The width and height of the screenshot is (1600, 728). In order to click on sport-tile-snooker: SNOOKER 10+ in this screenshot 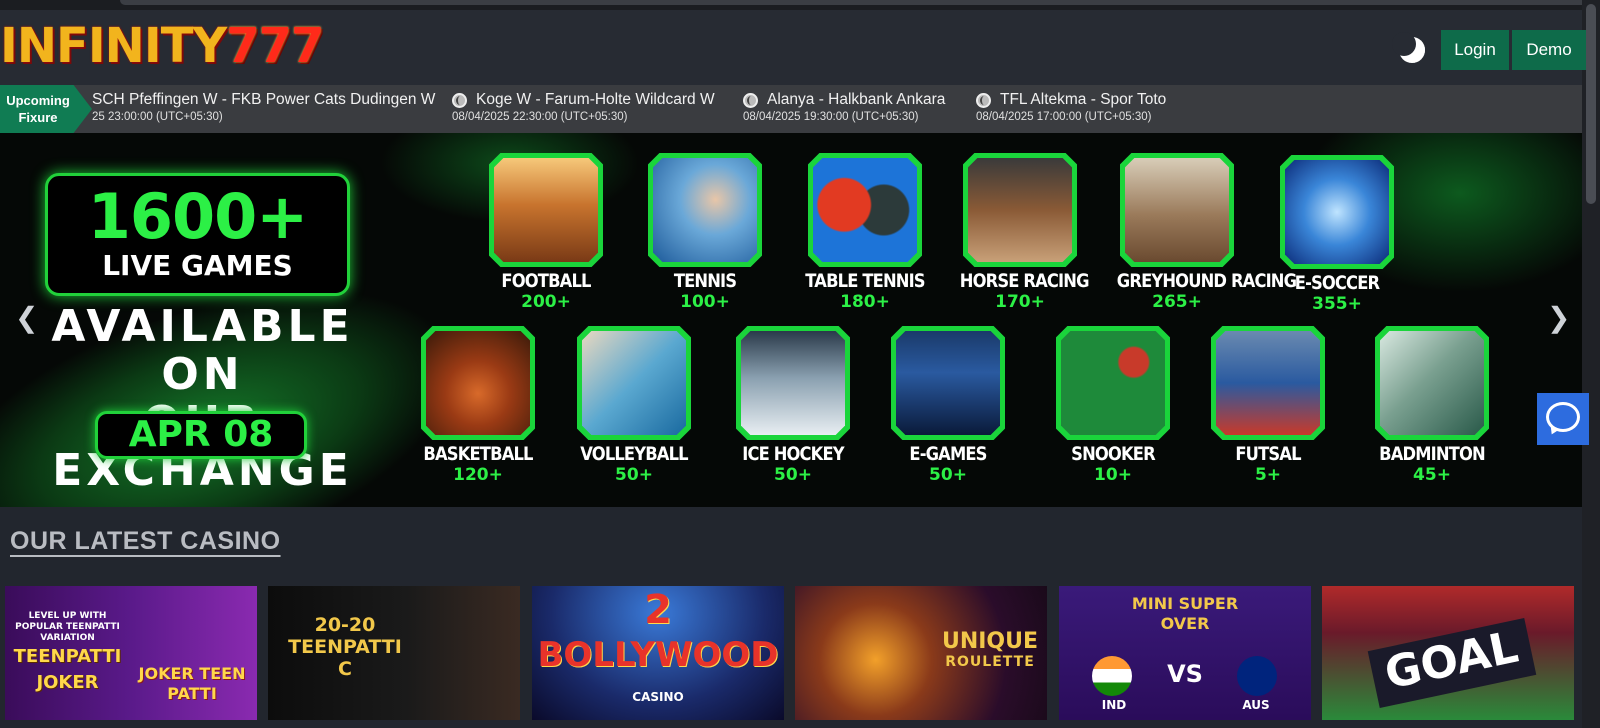, I will do `click(1113, 405)`.